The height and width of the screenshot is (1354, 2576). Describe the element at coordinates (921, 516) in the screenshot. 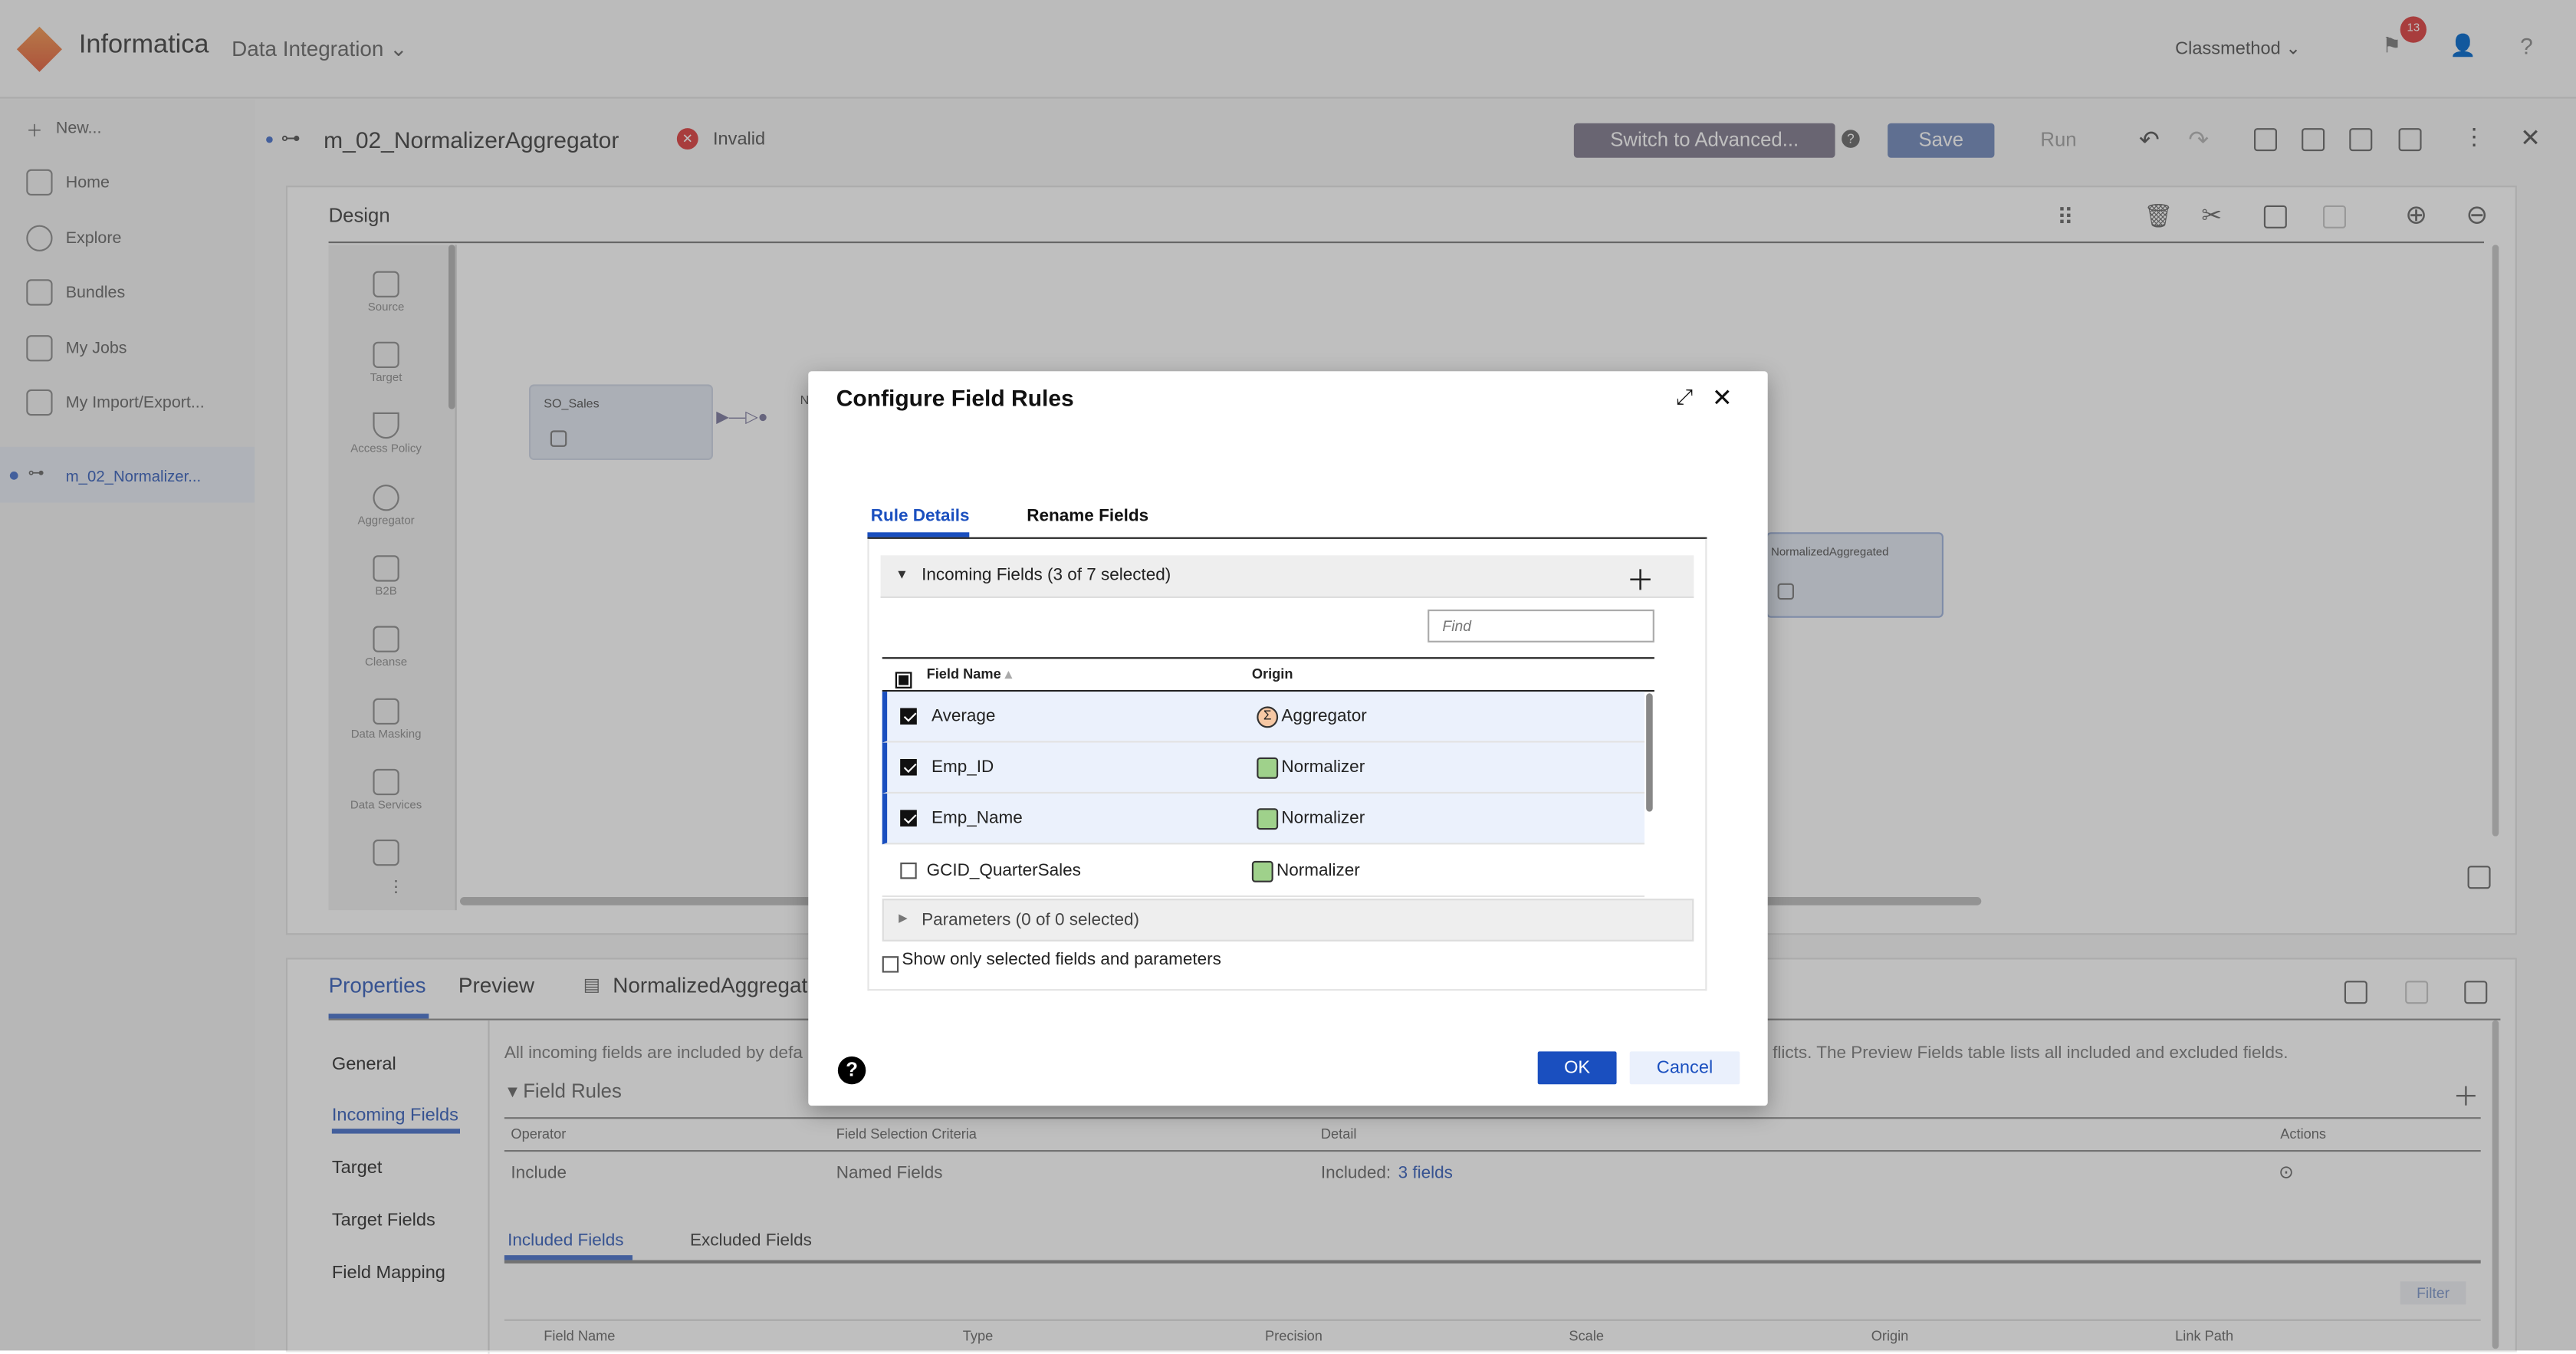

I see `tab-rule-details: Rule Details` at that location.